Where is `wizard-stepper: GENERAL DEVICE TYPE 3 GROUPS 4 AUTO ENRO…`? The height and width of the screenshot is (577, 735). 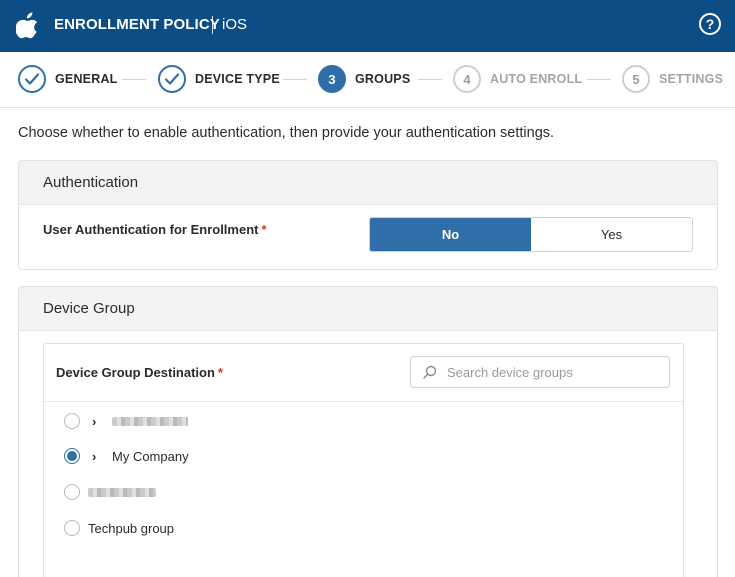
wizard-stepper: GENERAL DEVICE TYPE 3 GROUPS 4 AUTO ENRO… is located at coordinates (367, 80).